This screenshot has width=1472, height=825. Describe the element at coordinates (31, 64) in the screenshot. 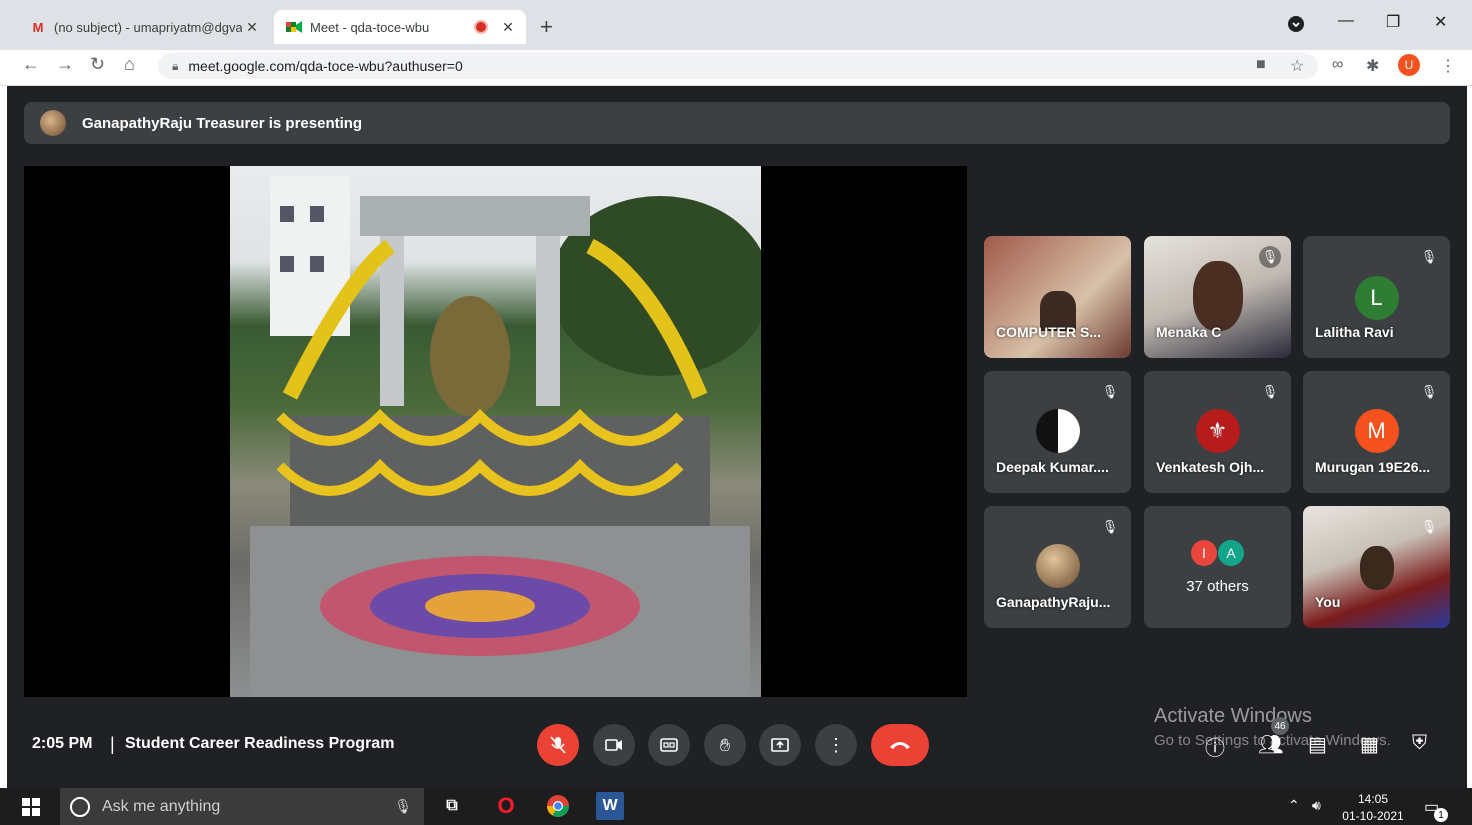

I see `back-icon: ←` at that location.